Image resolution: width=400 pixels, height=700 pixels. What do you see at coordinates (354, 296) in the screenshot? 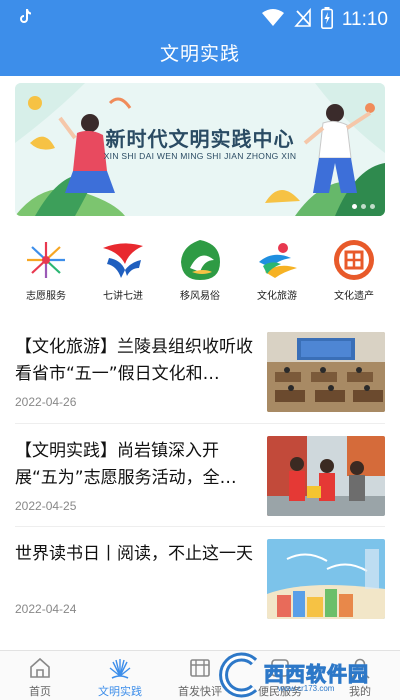
I see `category-label: 文化遗产` at bounding box center [354, 296].